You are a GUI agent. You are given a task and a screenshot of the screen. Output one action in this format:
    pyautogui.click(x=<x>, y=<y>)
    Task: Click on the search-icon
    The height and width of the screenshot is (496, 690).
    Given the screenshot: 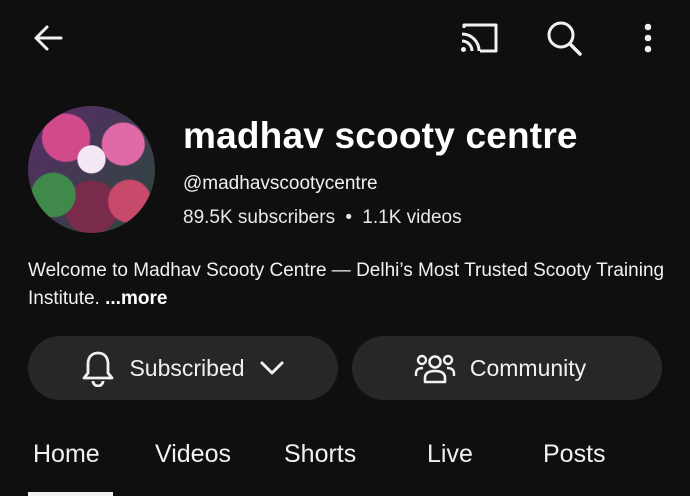 What is the action you would take?
    pyautogui.click(x=564, y=38)
    